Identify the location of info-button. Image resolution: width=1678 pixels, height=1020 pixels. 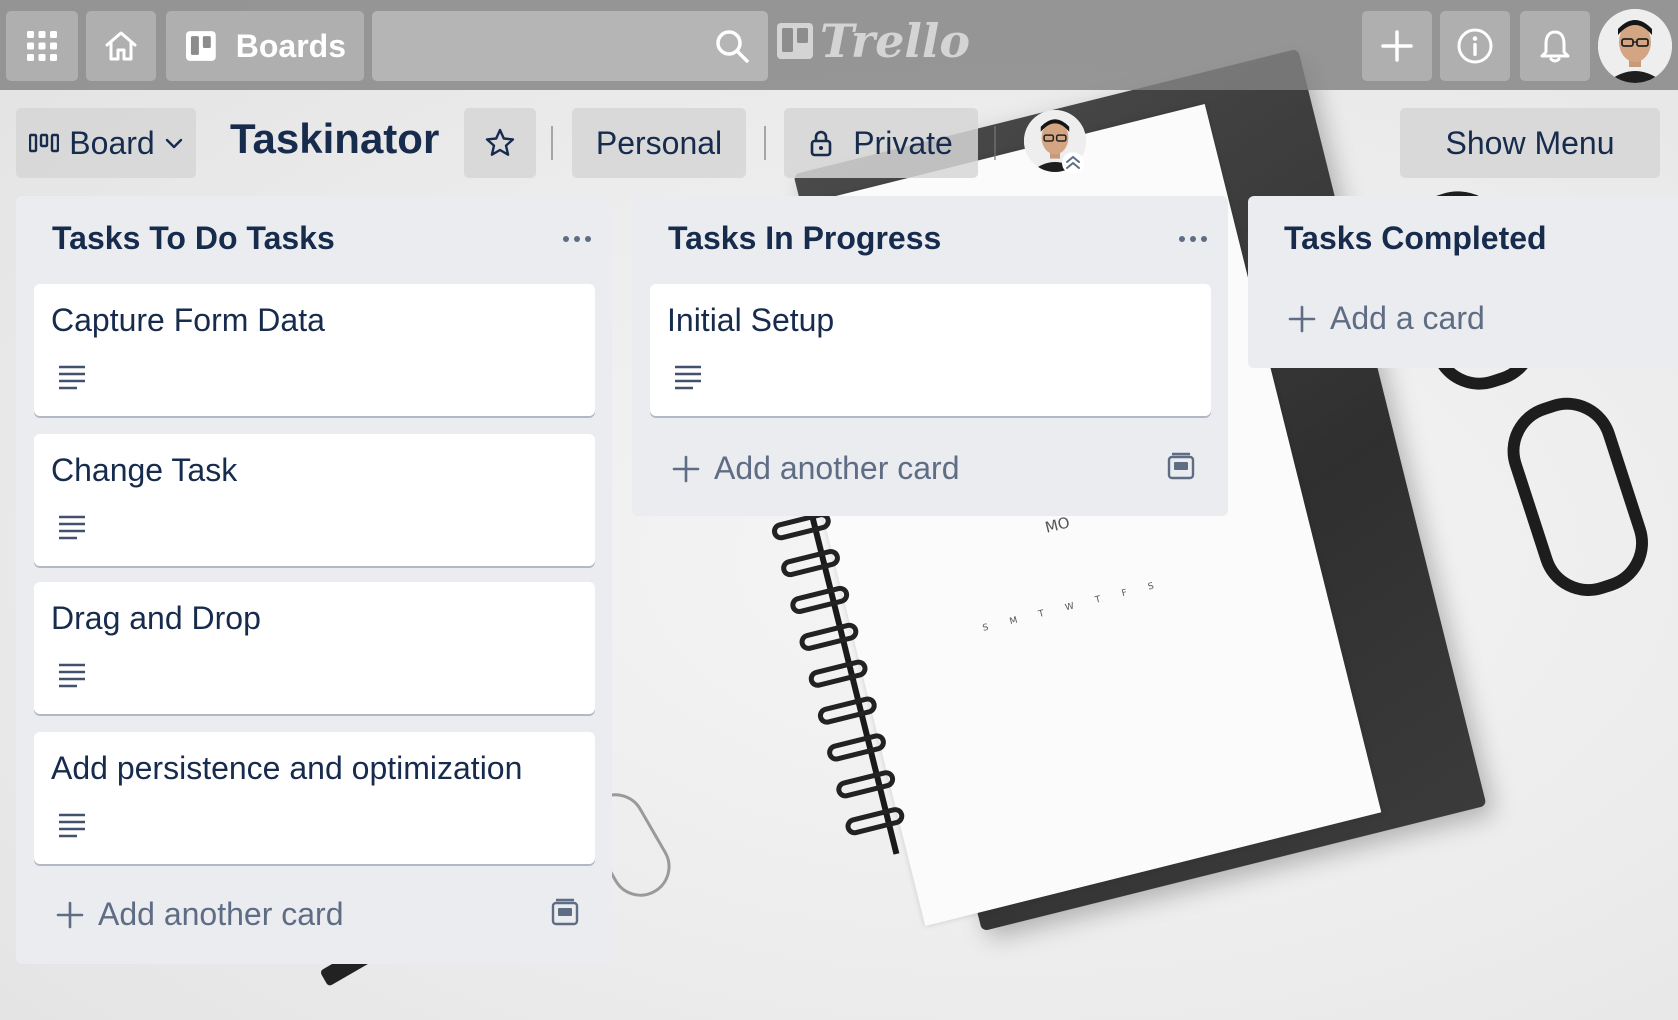
(1475, 46).